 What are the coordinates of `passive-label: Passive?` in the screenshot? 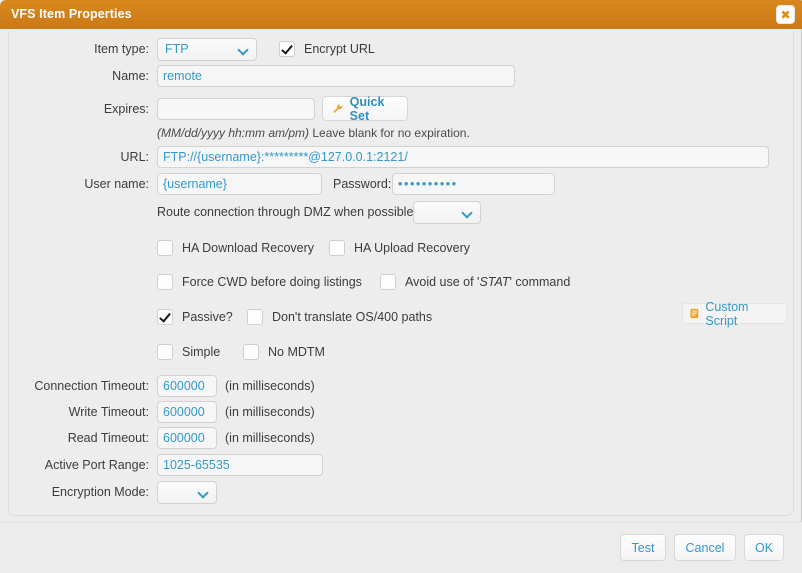 It's located at (207, 317).